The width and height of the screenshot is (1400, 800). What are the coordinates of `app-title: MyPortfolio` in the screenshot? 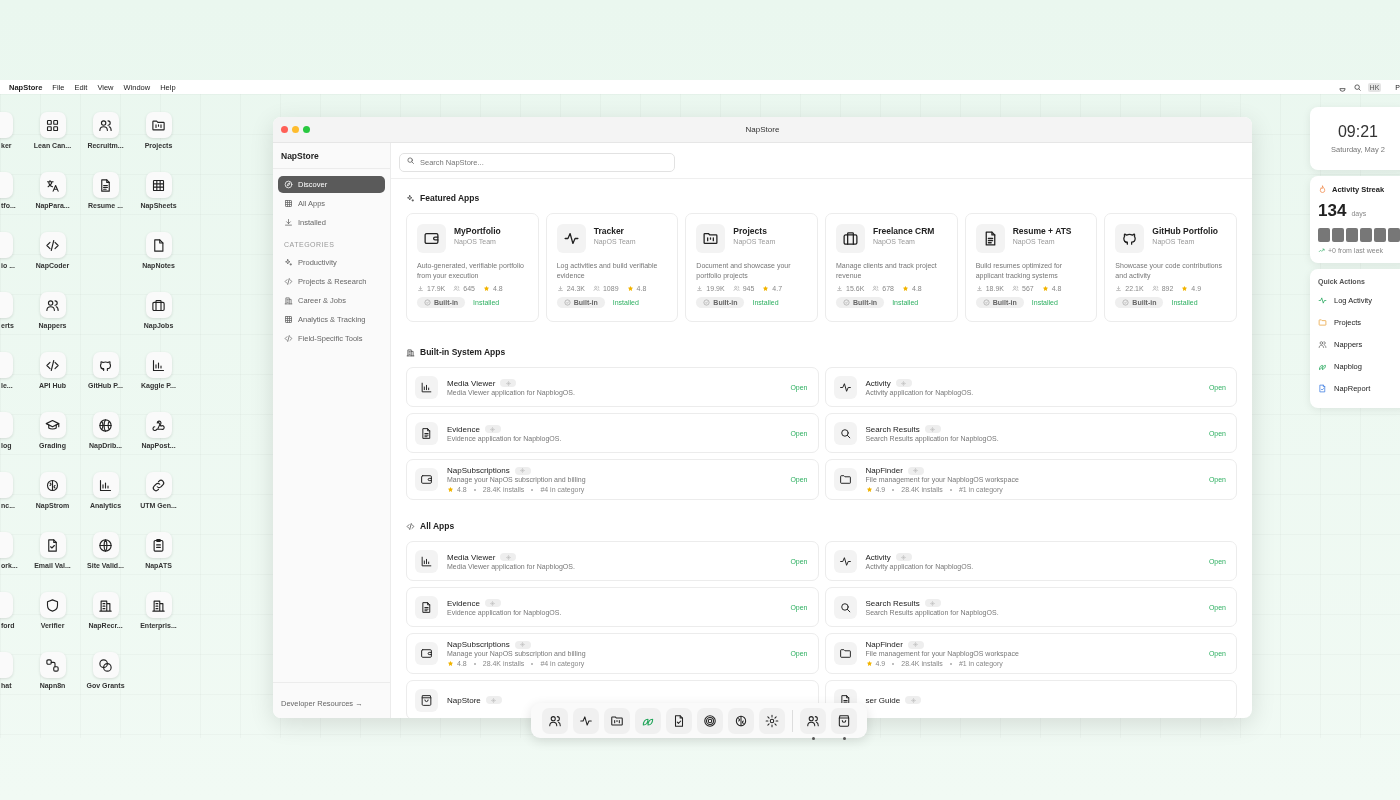 It's located at (477, 231).